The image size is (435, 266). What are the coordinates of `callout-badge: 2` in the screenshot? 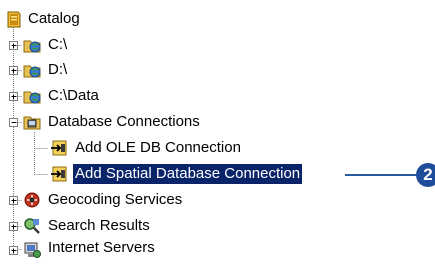 It's located at (425, 175).